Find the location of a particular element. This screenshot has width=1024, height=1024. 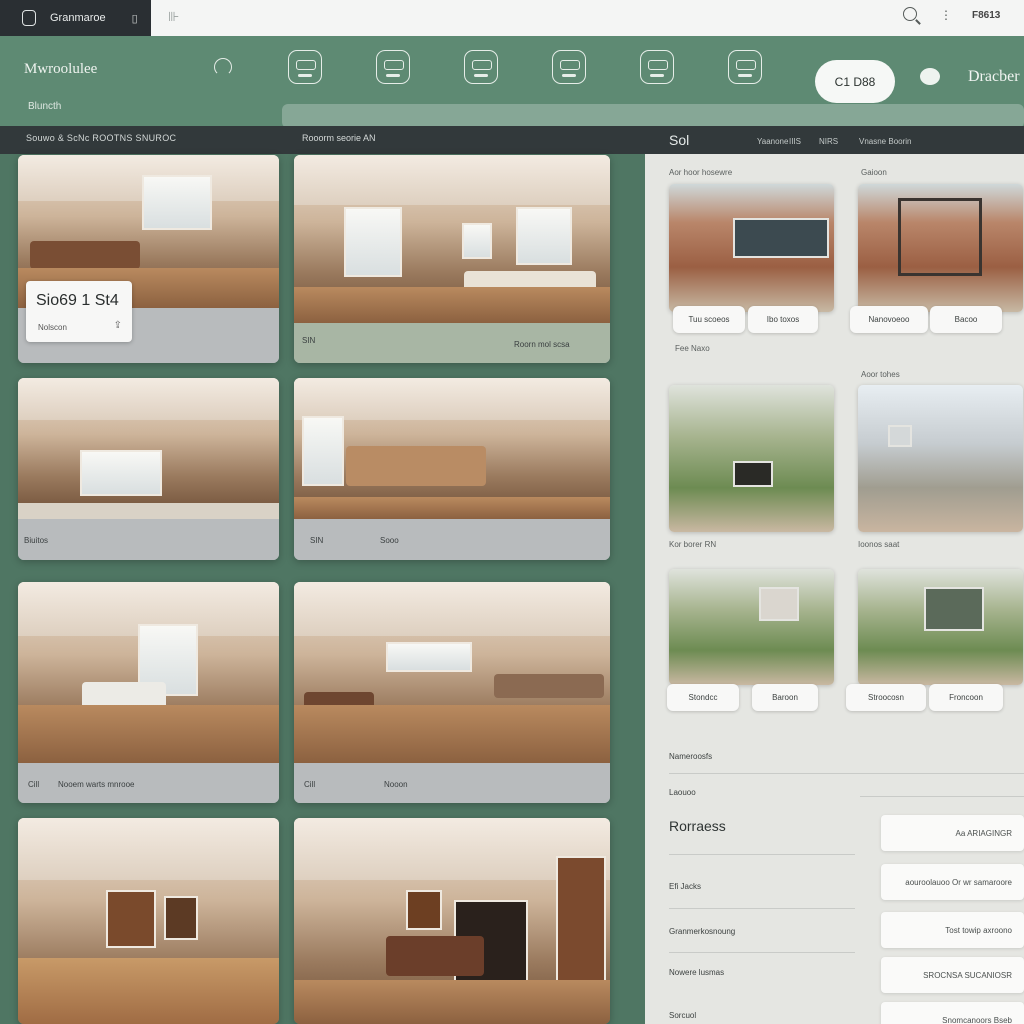

form-field: SROCNSA SUCANIOSR is located at coordinates (952, 975).